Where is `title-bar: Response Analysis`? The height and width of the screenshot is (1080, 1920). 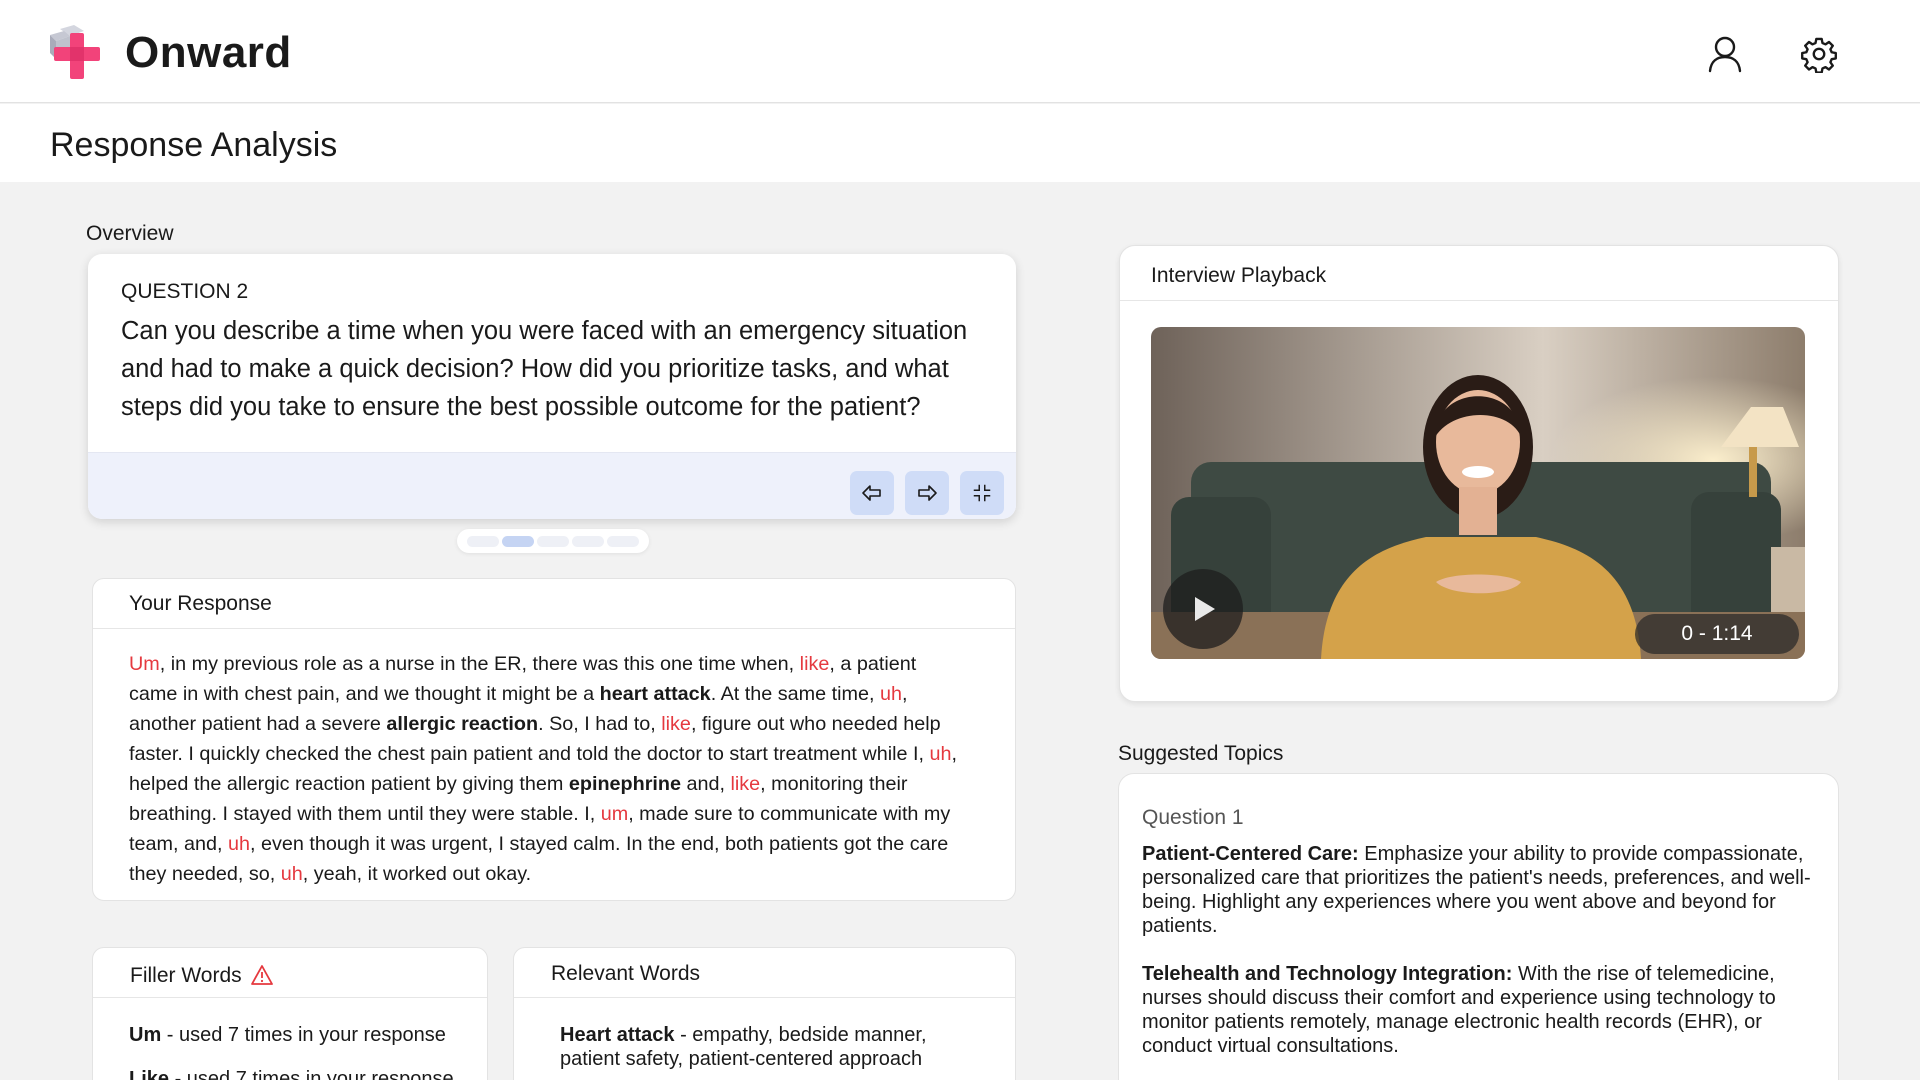
title-bar: Response Analysis is located at coordinates (960, 143).